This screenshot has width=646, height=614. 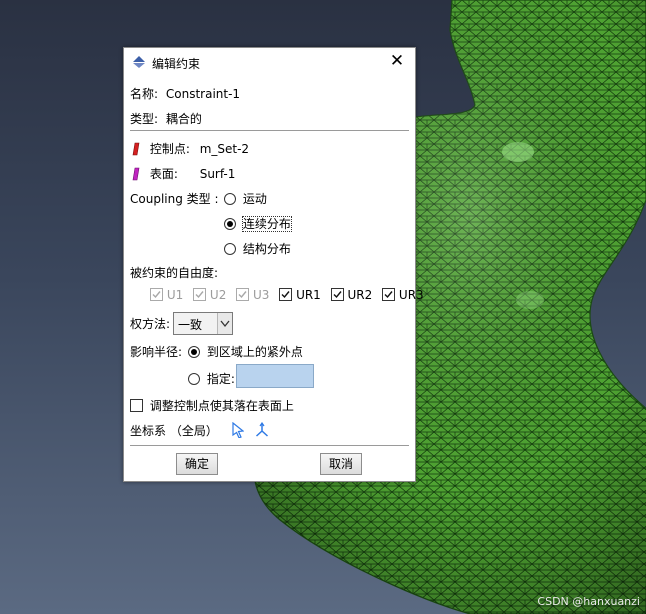 I want to click on control-point-row: 控制点: m_Set-2, so click(x=190, y=149).